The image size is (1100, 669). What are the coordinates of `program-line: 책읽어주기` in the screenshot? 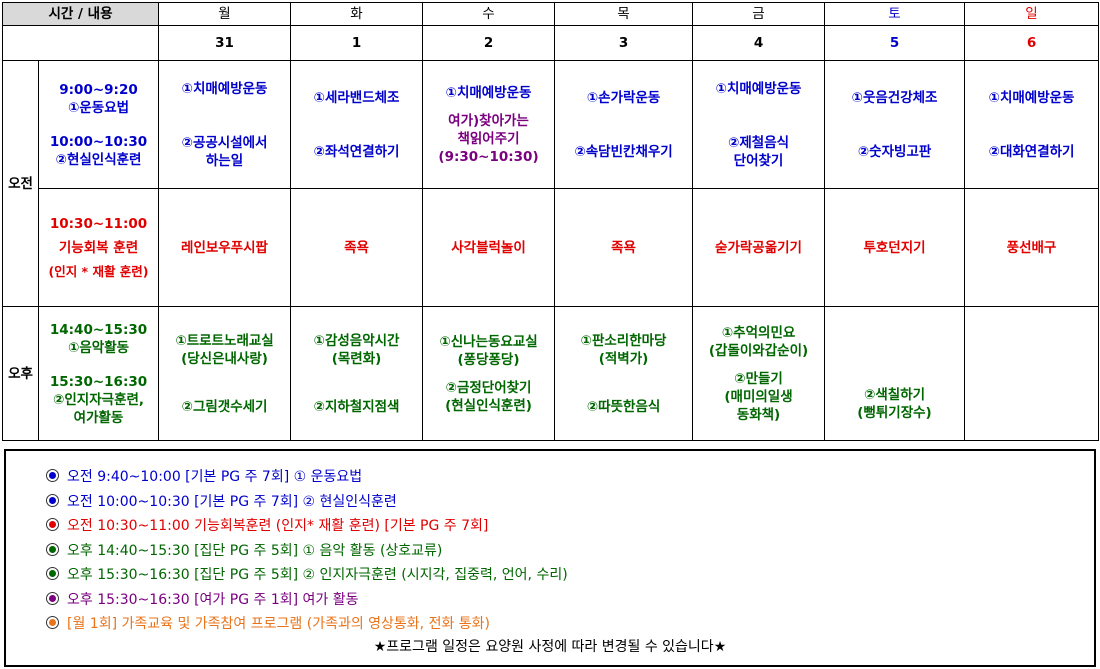 It's located at (488, 138).